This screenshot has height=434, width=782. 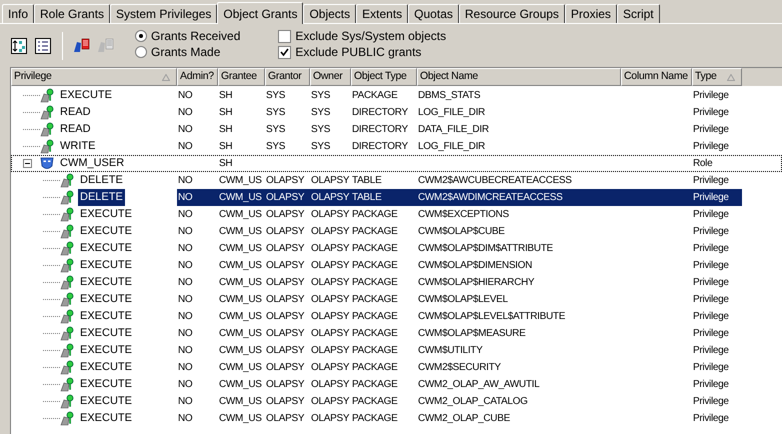 What do you see at coordinates (519, 77) in the screenshot?
I see `column-header: Object Name` at bounding box center [519, 77].